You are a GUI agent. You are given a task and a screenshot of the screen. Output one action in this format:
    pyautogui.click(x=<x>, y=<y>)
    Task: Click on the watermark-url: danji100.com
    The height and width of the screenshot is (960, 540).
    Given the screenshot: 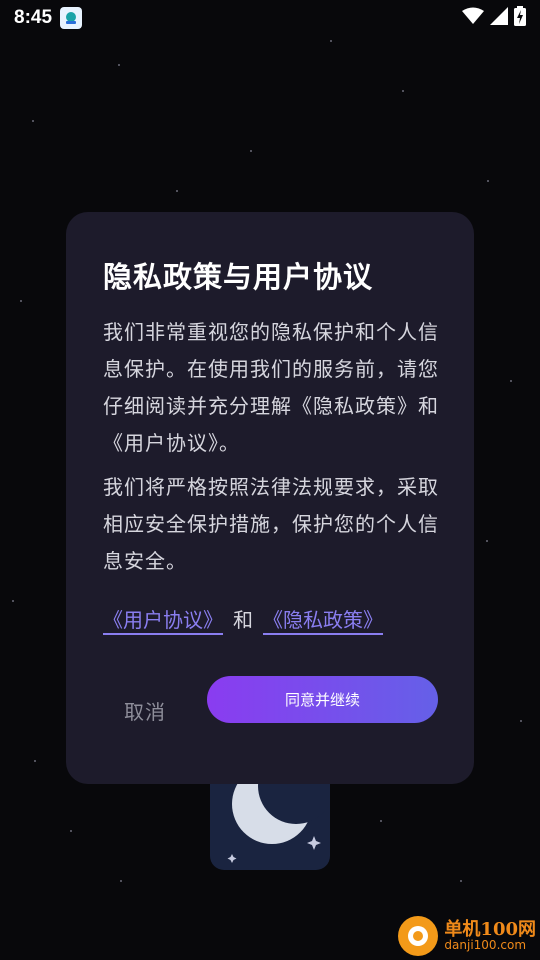 What is the action you would take?
    pyautogui.click(x=485, y=945)
    